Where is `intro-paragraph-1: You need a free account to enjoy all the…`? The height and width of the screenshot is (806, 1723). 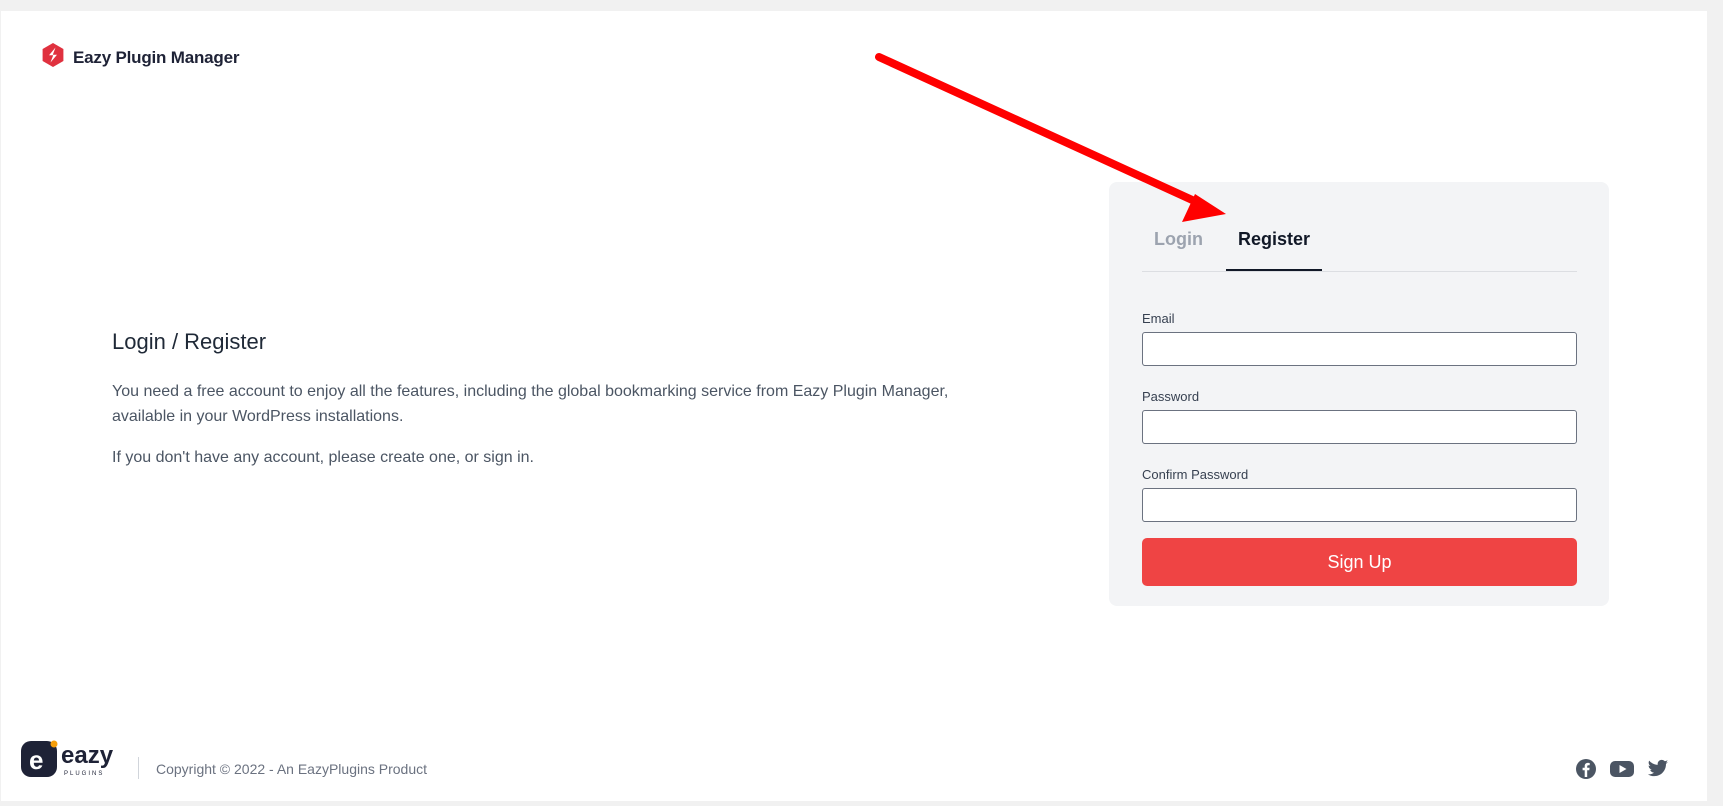
intro-paragraph-1: You need a free account to enjoy all the… is located at coordinates (530, 404).